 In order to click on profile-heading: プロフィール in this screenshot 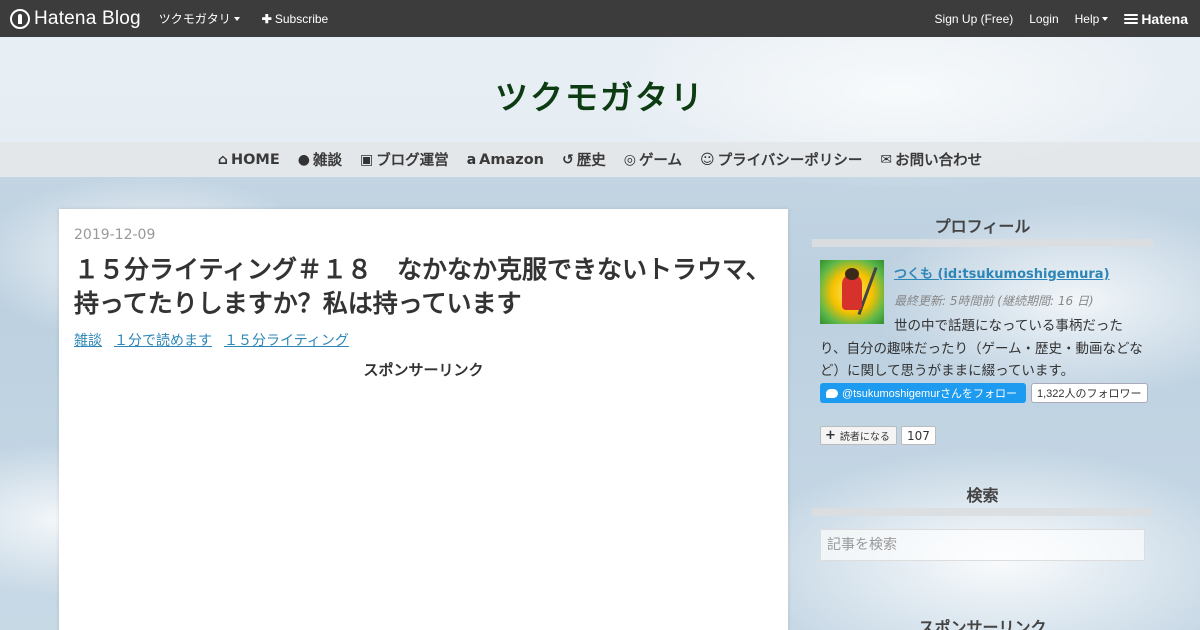, I will do `click(982, 226)`.